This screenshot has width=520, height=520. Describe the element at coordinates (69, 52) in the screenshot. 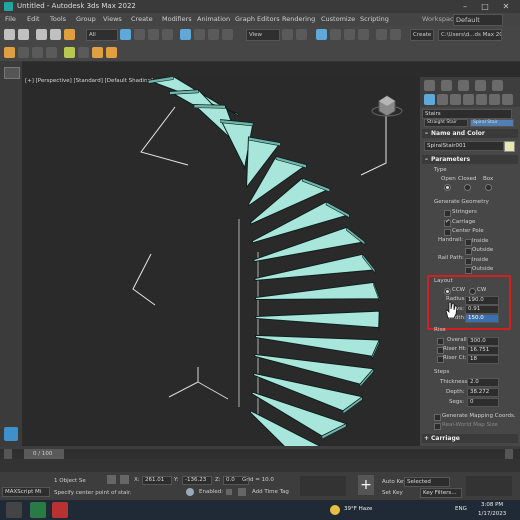

I see `material-editor-icon` at that location.